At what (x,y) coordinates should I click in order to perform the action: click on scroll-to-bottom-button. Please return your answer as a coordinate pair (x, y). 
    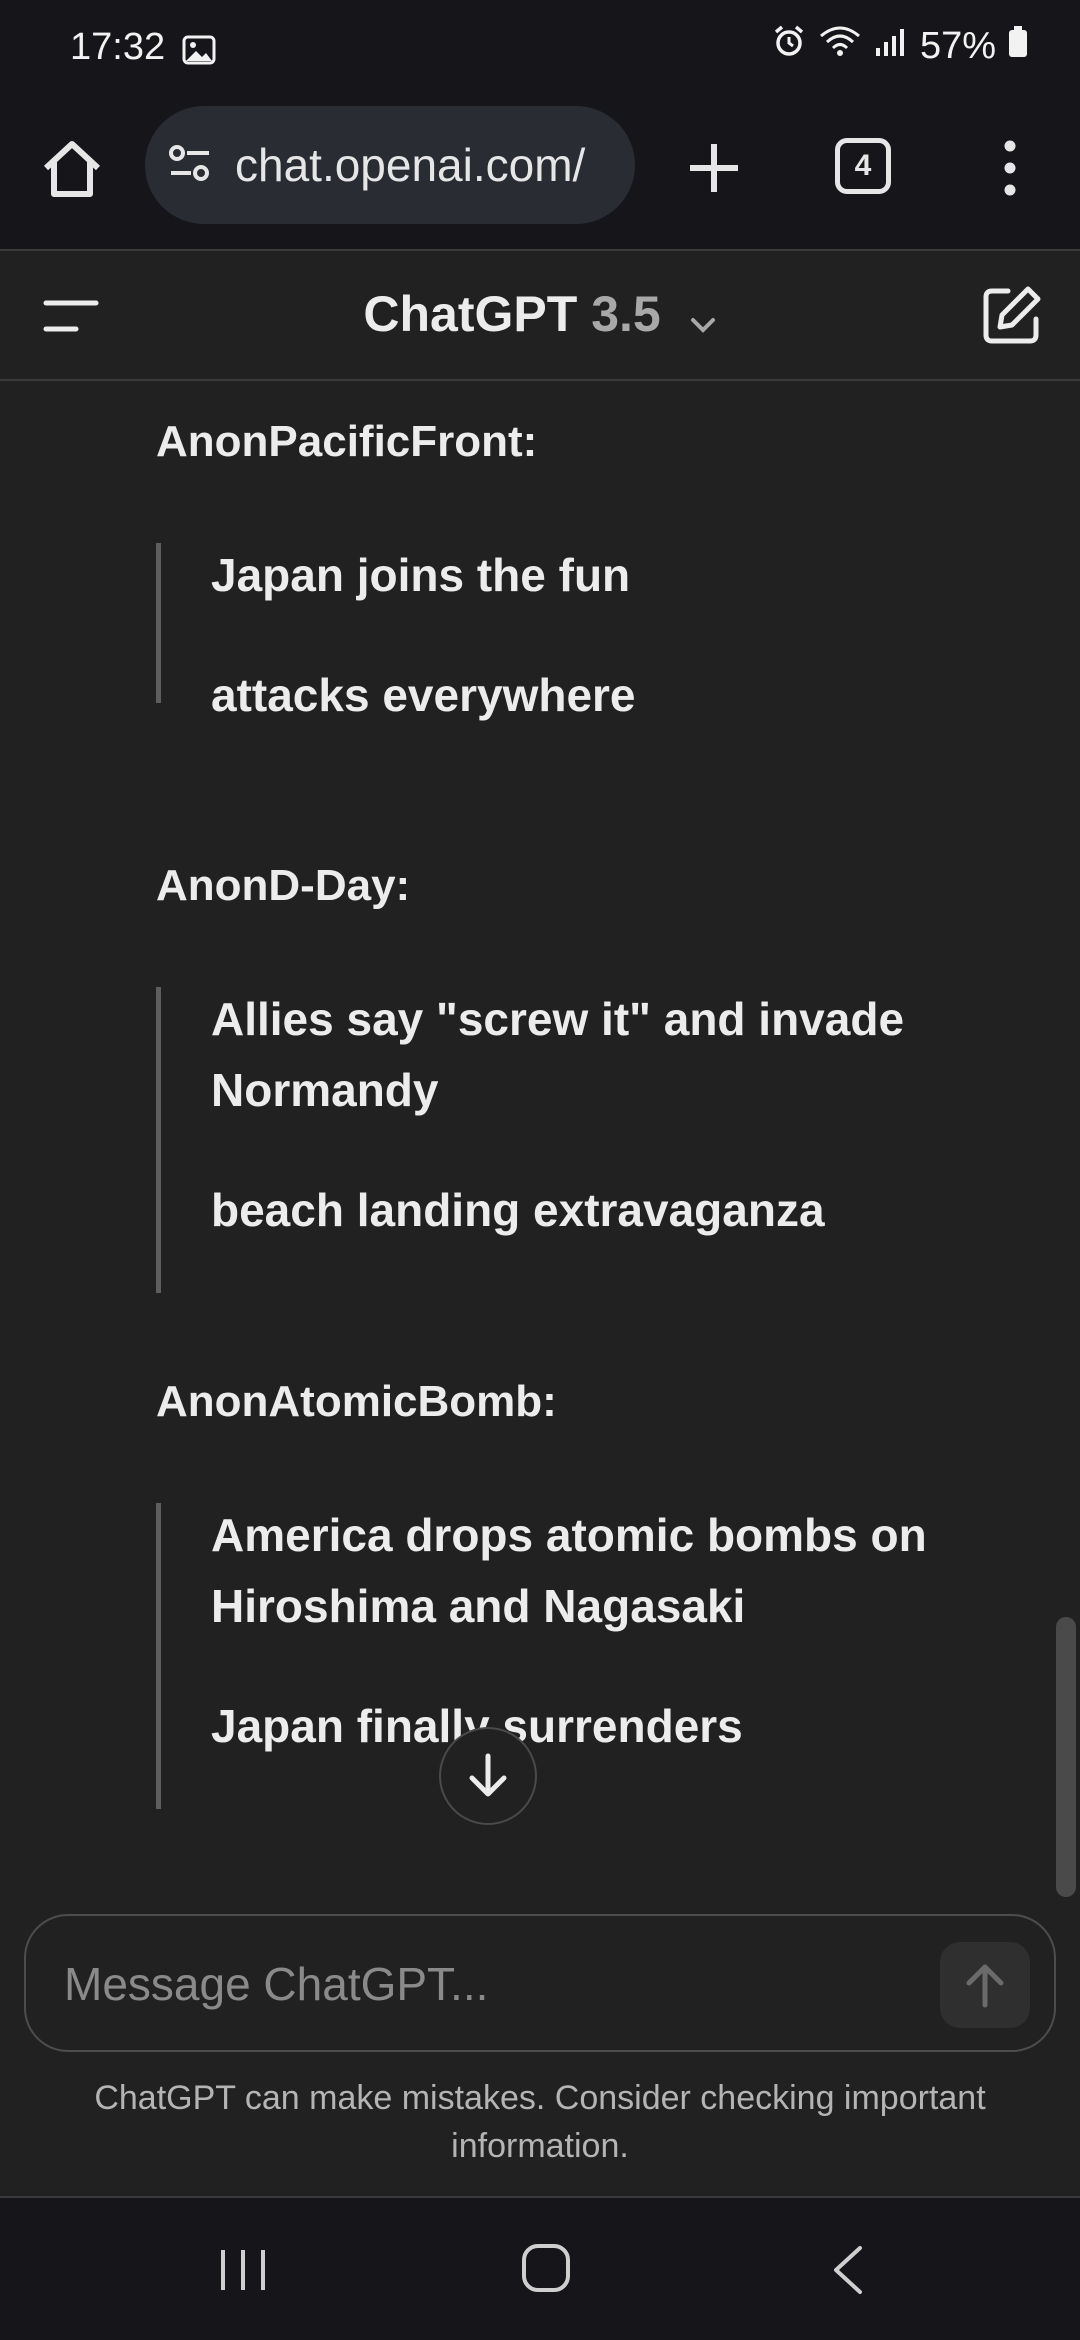
    Looking at the image, I should click on (488, 1776).